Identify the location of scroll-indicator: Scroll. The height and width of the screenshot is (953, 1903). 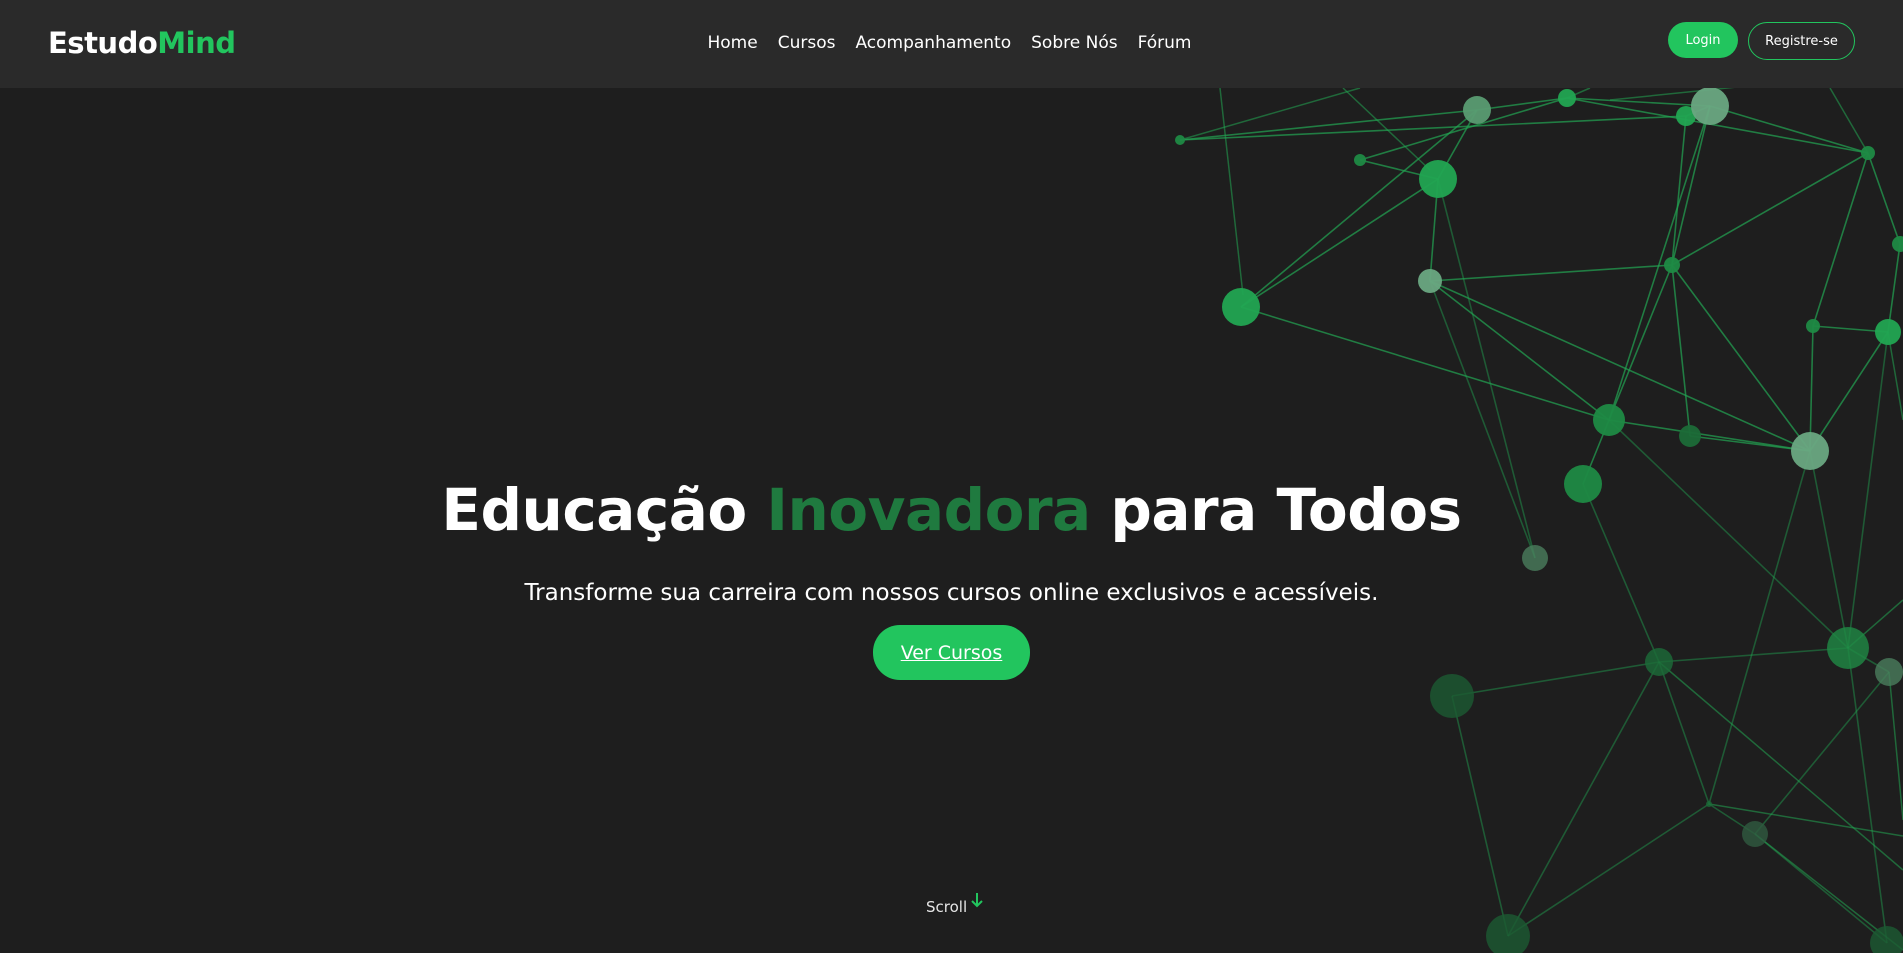
(955, 904).